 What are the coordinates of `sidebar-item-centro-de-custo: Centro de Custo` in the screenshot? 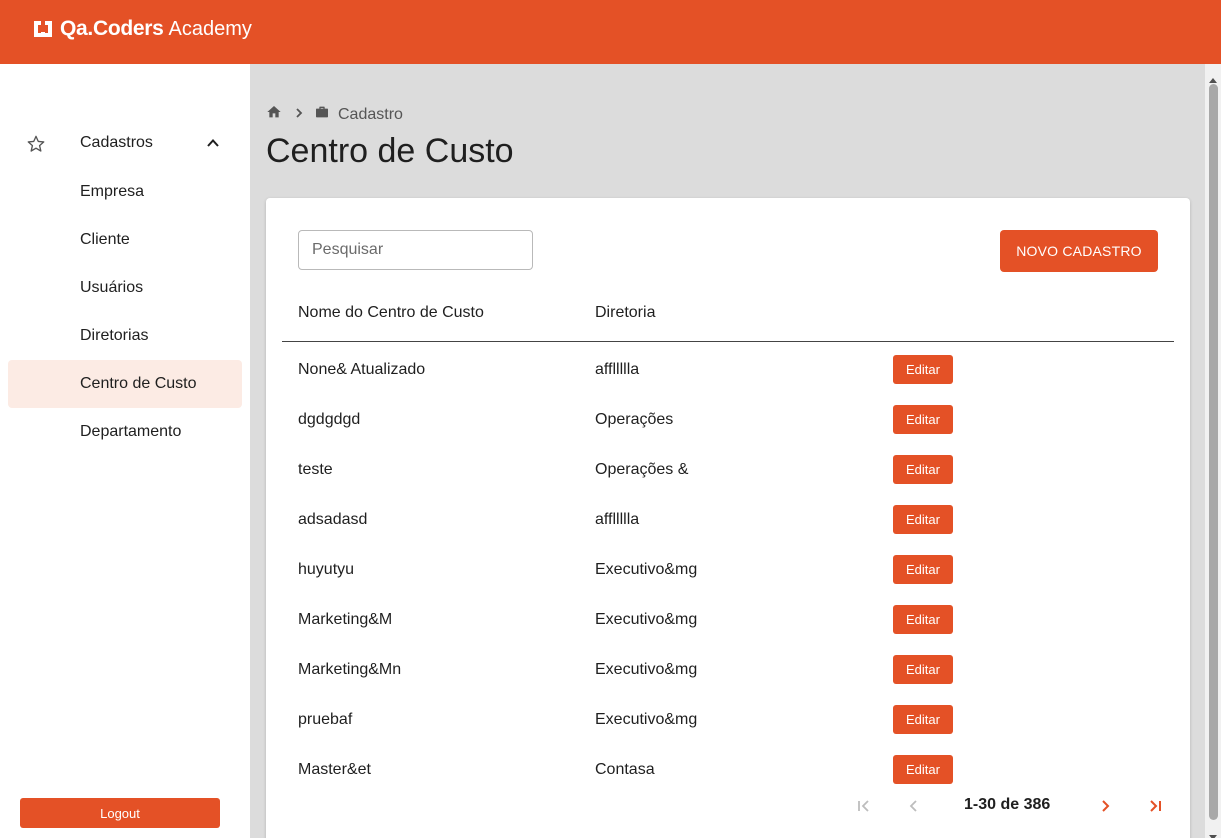 It's located at (125, 384).